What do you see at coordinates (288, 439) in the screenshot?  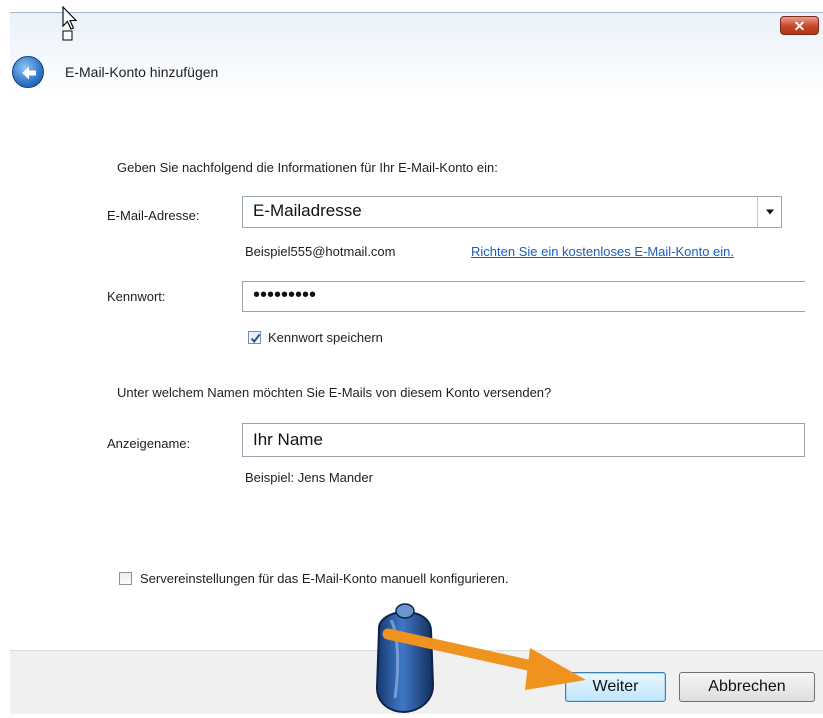 I see `display-name-value: Ihr Name` at bounding box center [288, 439].